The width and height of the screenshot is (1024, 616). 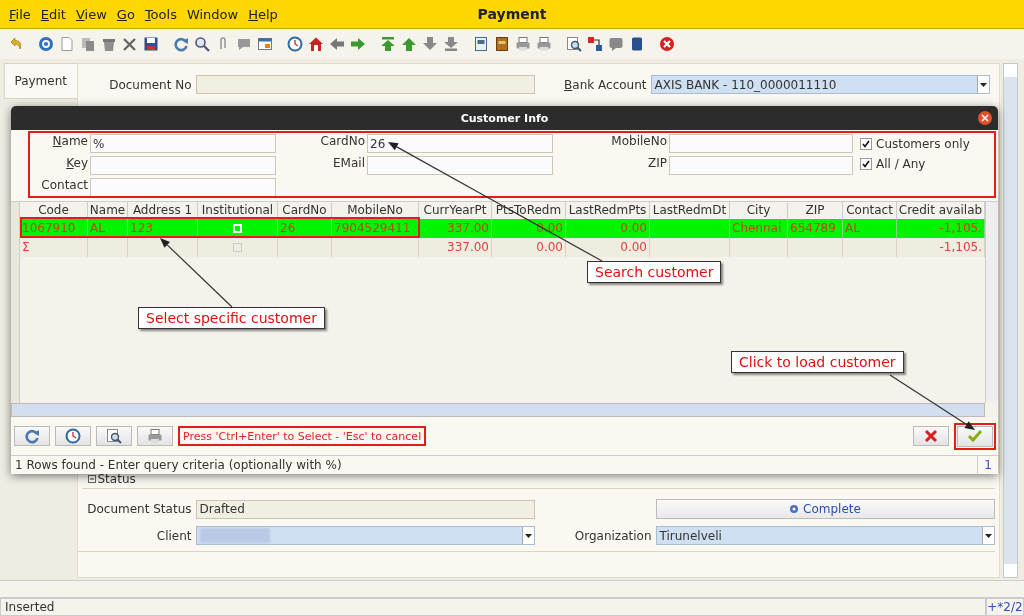 What do you see at coordinates (348, 164) in the screenshot?
I see `field-label: EMail` at bounding box center [348, 164].